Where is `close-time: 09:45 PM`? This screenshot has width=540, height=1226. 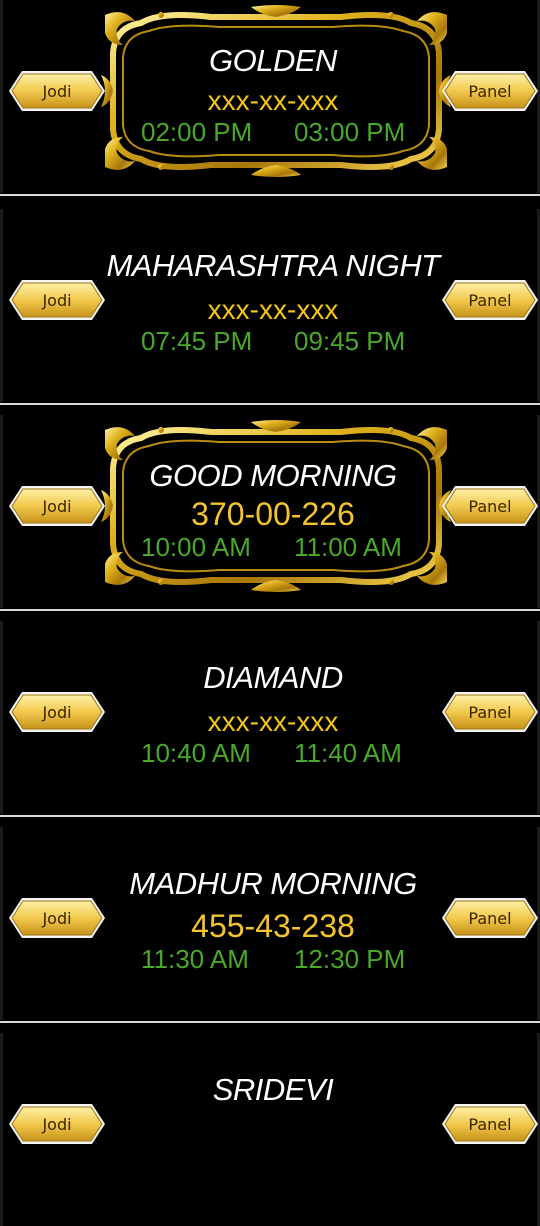 close-time: 09:45 PM is located at coordinates (350, 341).